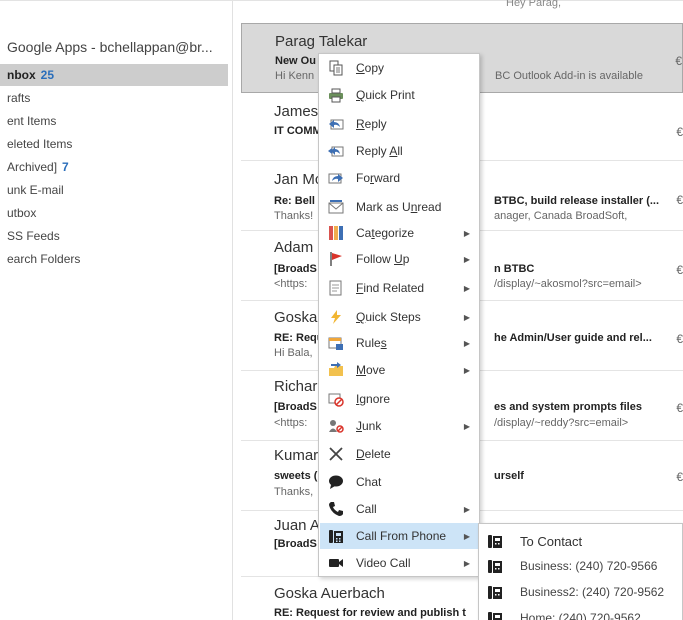  What do you see at coordinates (65, 167) in the screenshot?
I see `unread-count: 7` at bounding box center [65, 167].